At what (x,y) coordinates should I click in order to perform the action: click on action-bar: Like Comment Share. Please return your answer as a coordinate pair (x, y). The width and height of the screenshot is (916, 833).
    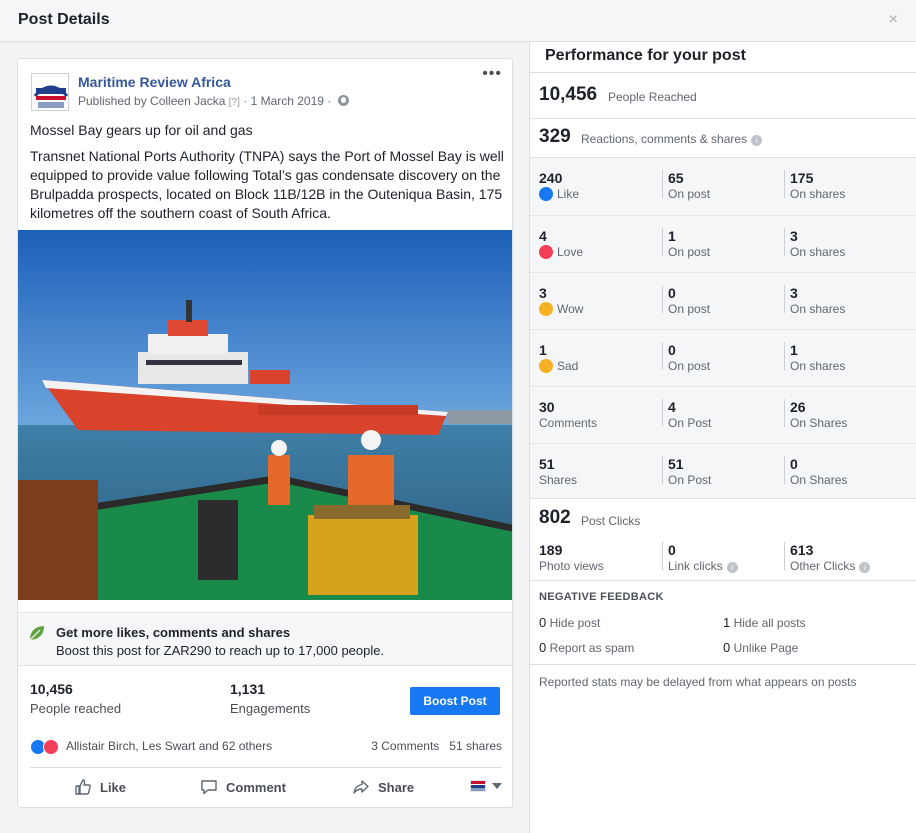
    Looking at the image, I should click on (266, 787).